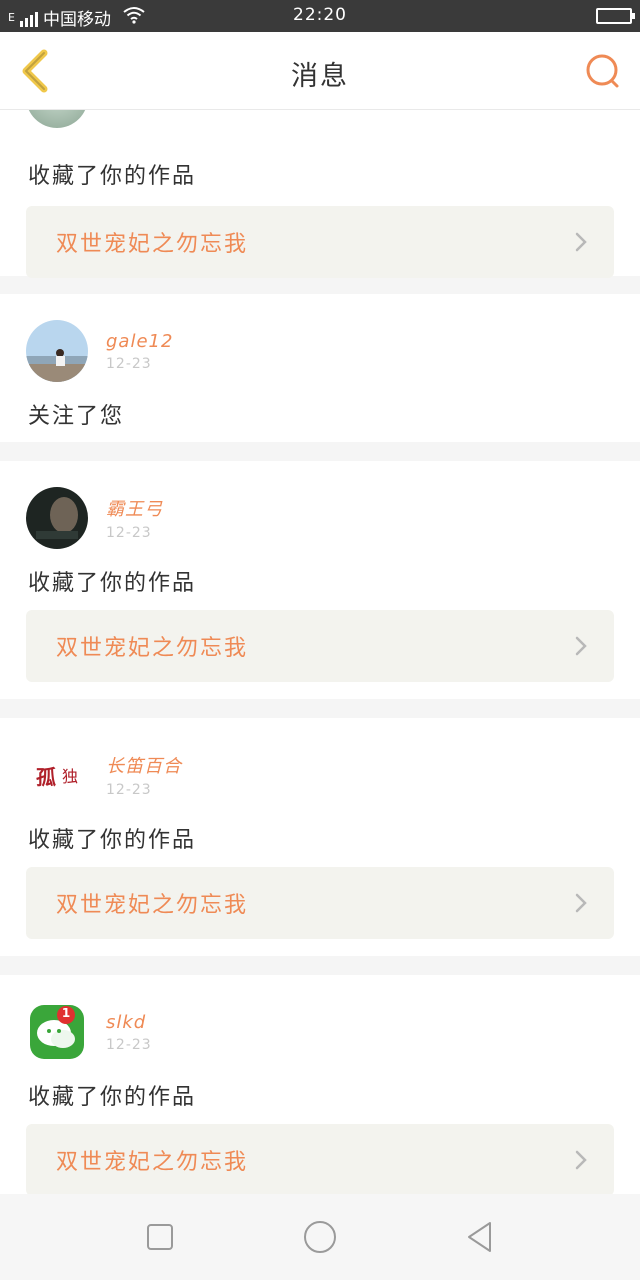 The height and width of the screenshot is (1280, 640). What do you see at coordinates (89, 1032) in the screenshot?
I see `user-row: 1 slkd 12-23` at bounding box center [89, 1032].